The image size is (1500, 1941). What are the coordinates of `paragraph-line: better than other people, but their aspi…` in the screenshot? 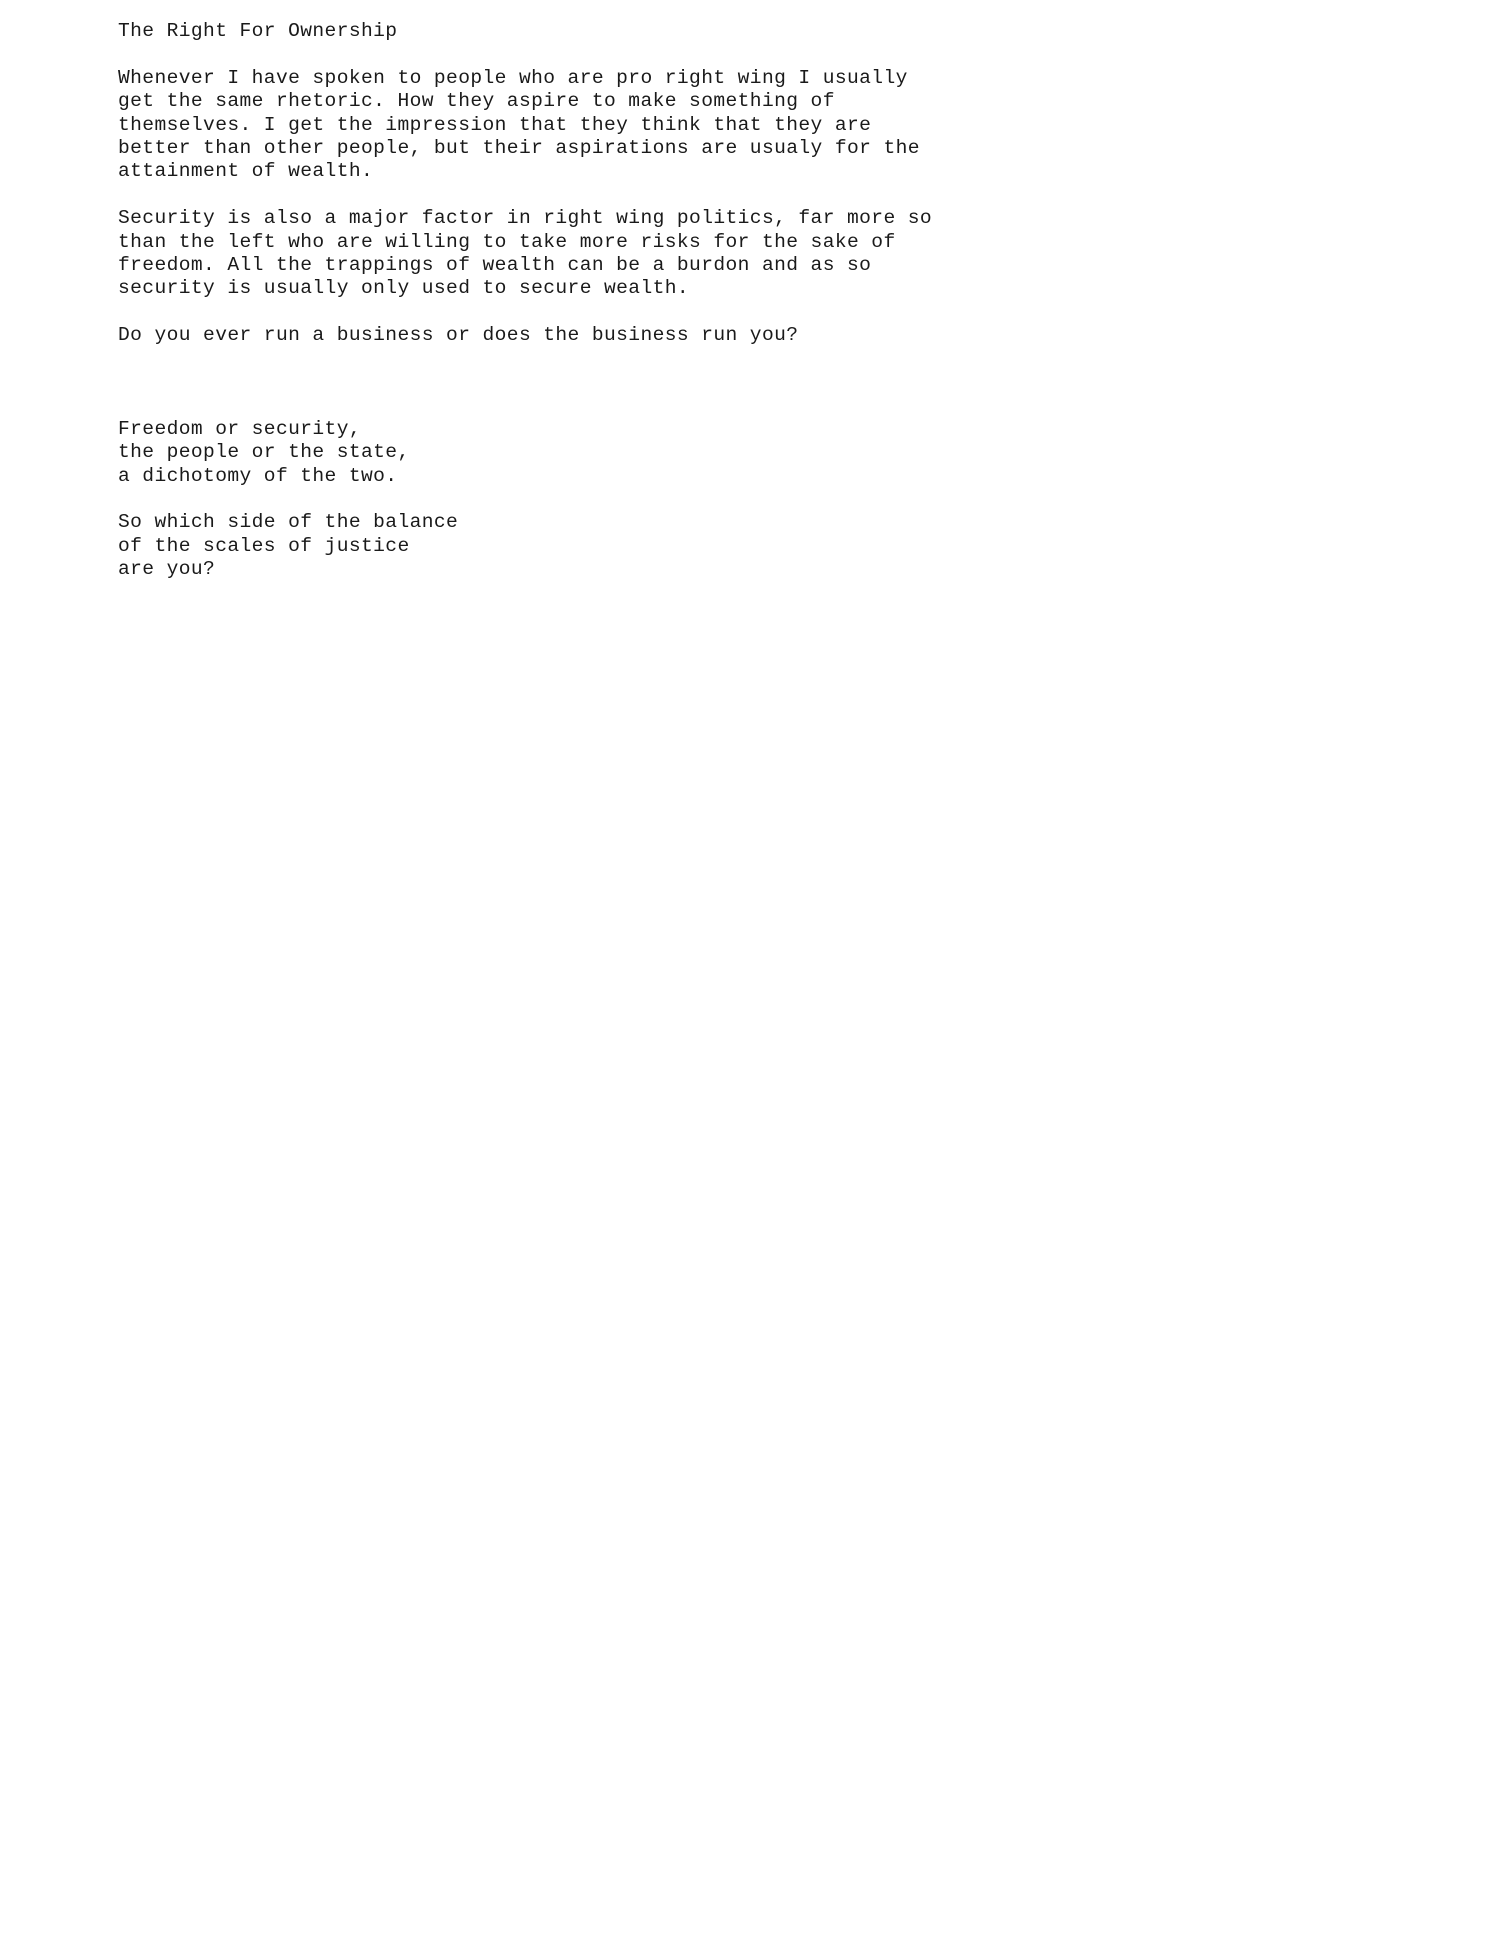 It's located at (519, 148).